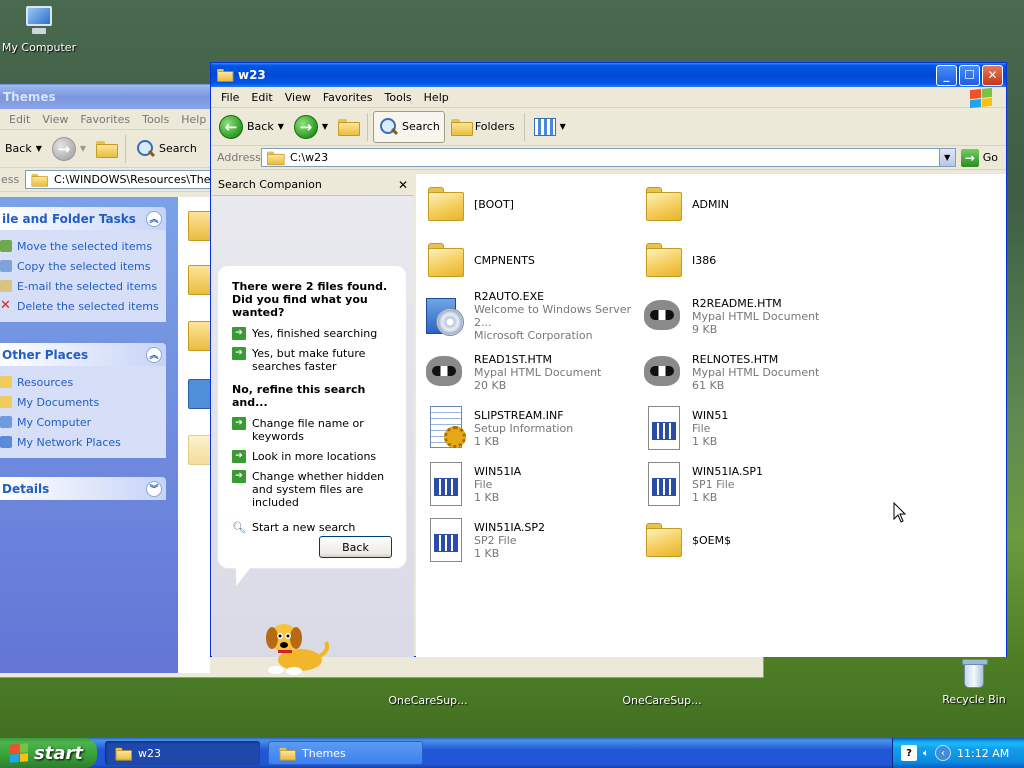 The width and height of the screenshot is (1024, 768). Describe the element at coordinates (6, 286) in the screenshot. I see `email-icon` at that location.